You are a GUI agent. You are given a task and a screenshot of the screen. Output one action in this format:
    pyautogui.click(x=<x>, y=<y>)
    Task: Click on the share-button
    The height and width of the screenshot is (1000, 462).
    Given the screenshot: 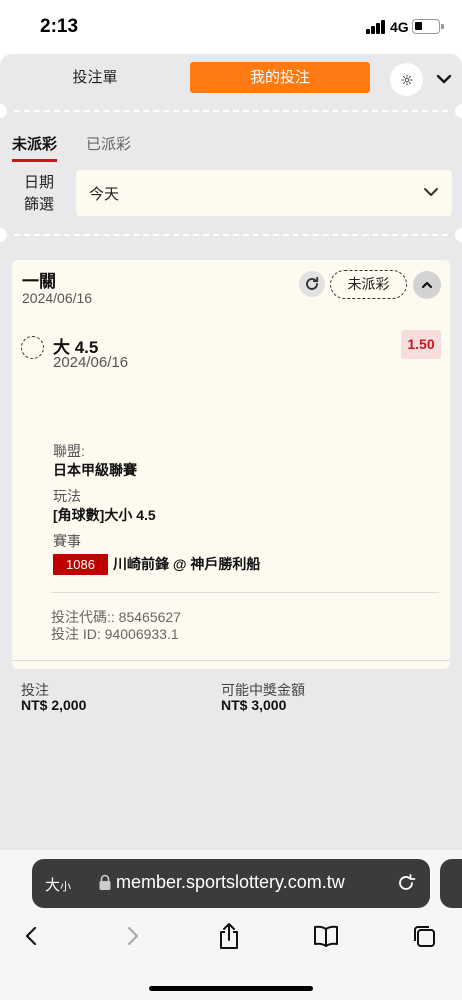 What is the action you would take?
    pyautogui.click(x=229, y=936)
    